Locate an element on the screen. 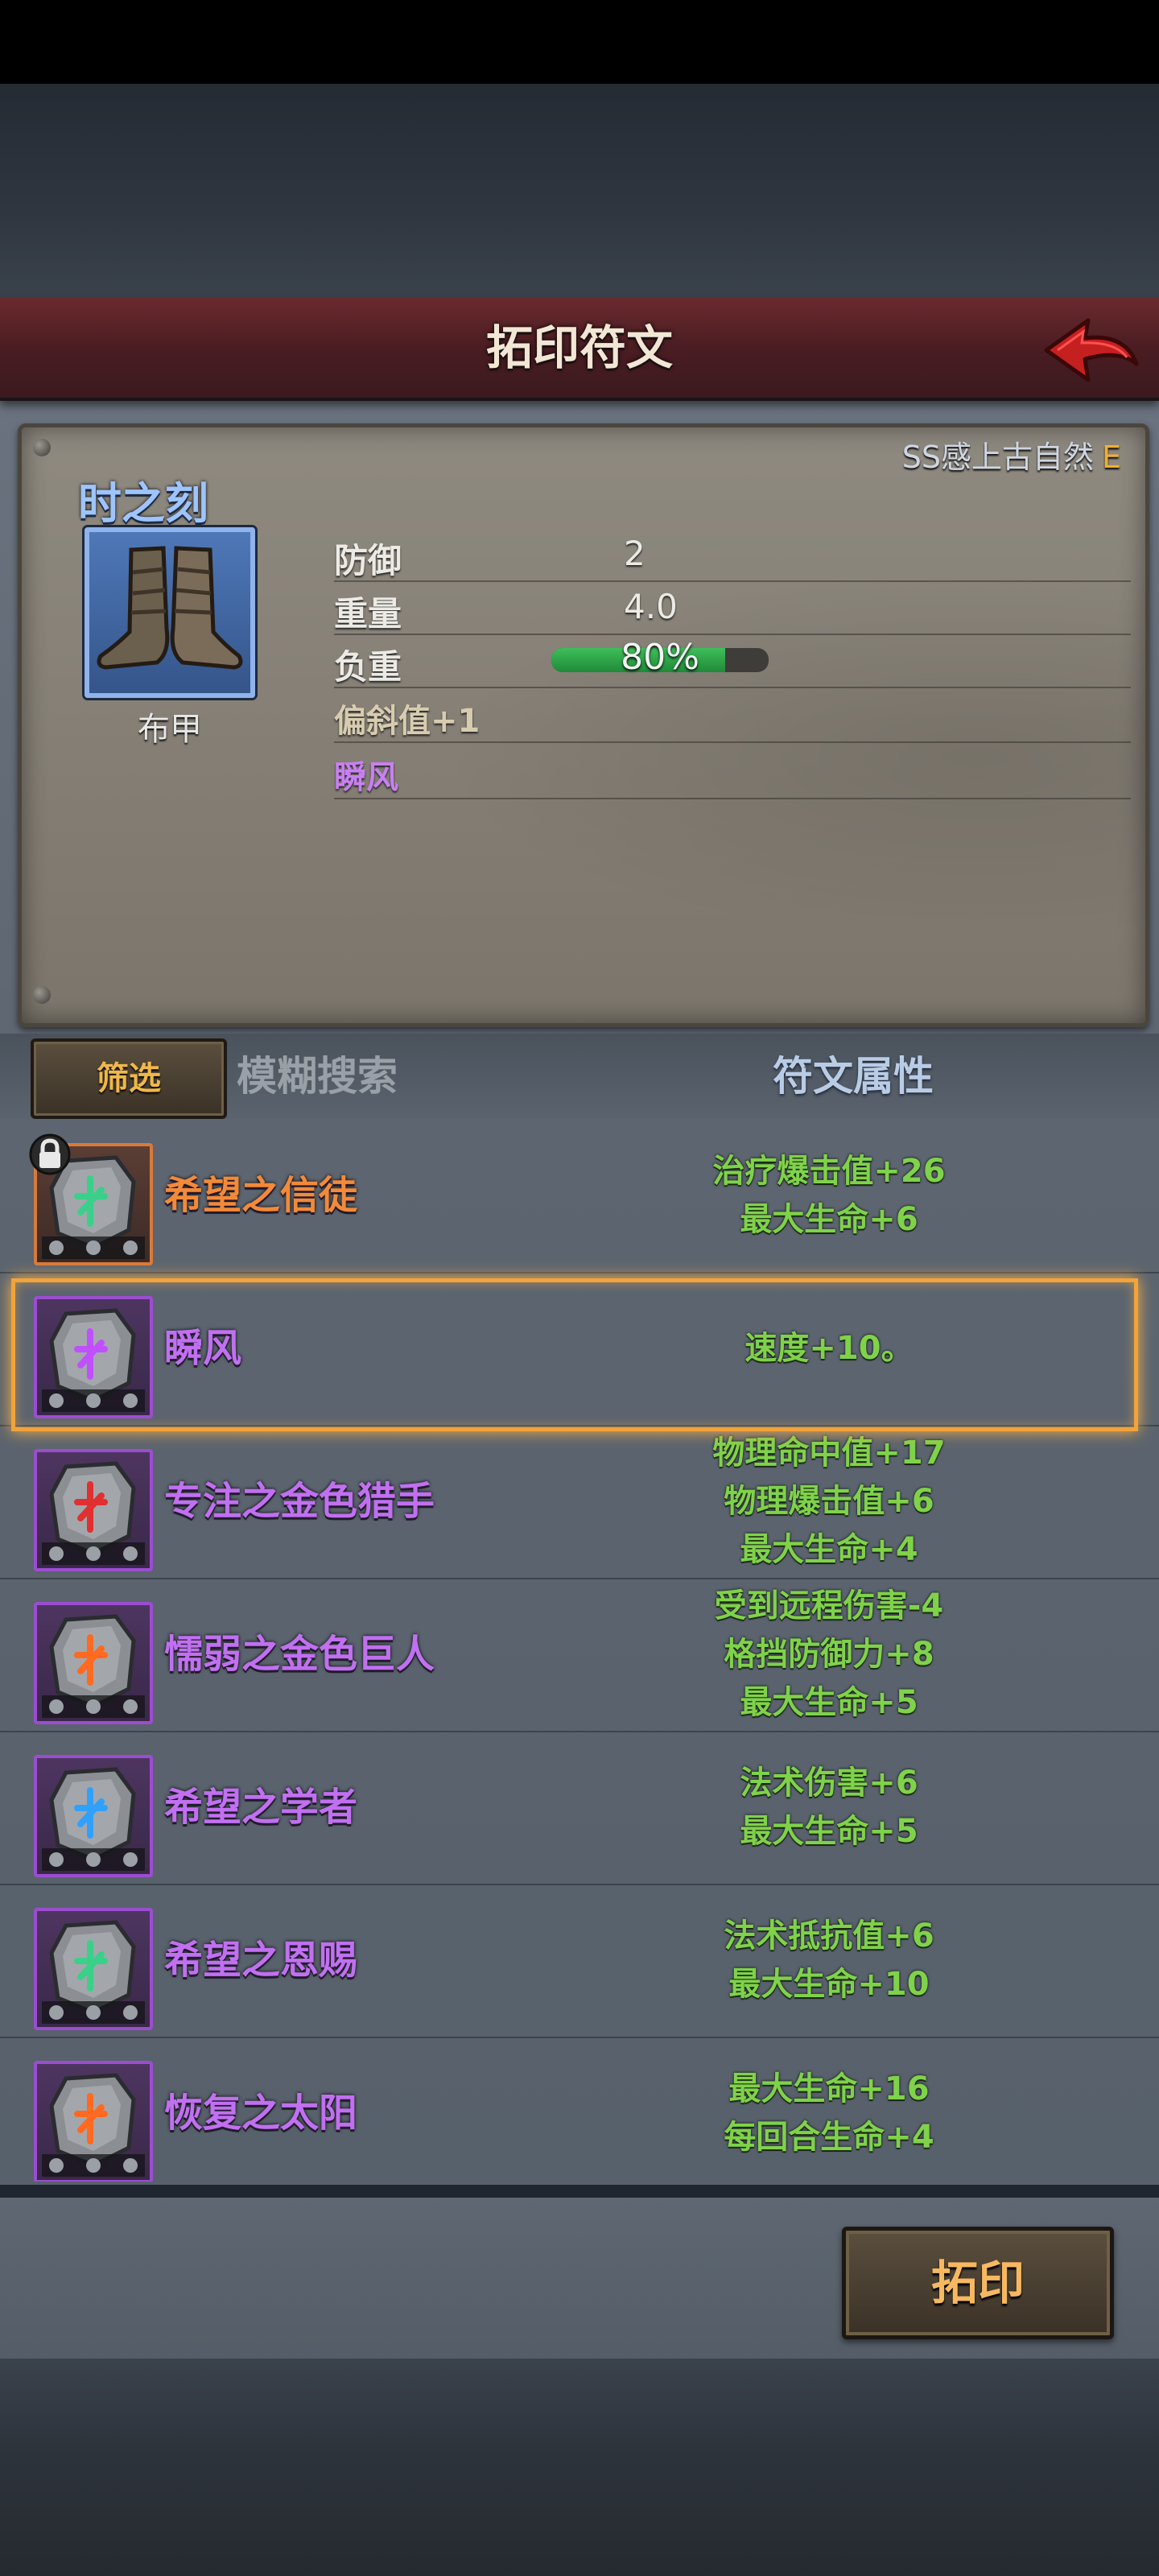 The image size is (1159, 2576). rune-attributes: 物理命中值+17 物理爆击值+6 最大生命+4 is located at coordinates (829, 1501).